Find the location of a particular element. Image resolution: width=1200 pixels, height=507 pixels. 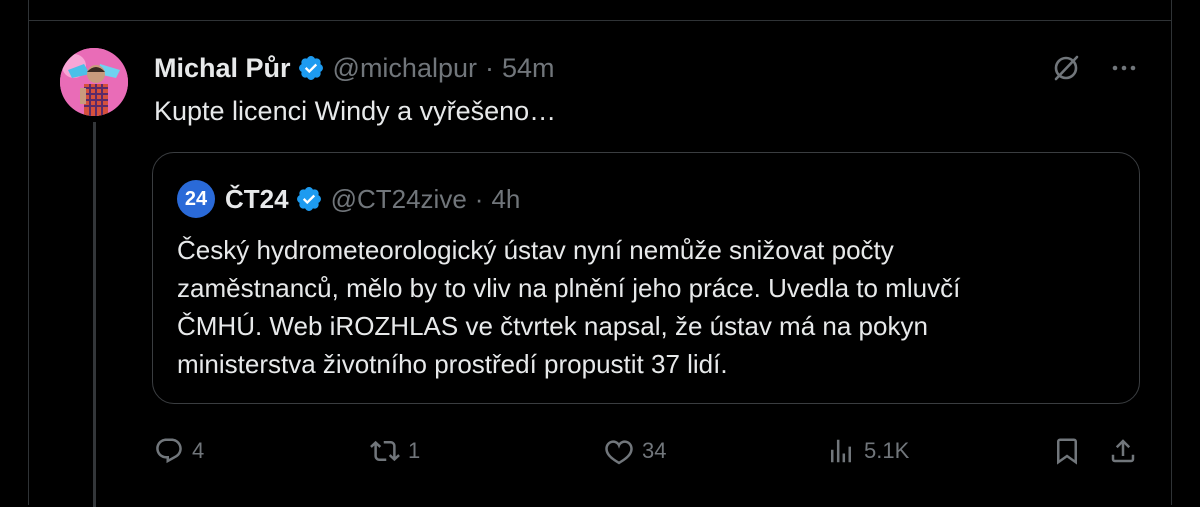

avatar-image is located at coordinates (94, 82).